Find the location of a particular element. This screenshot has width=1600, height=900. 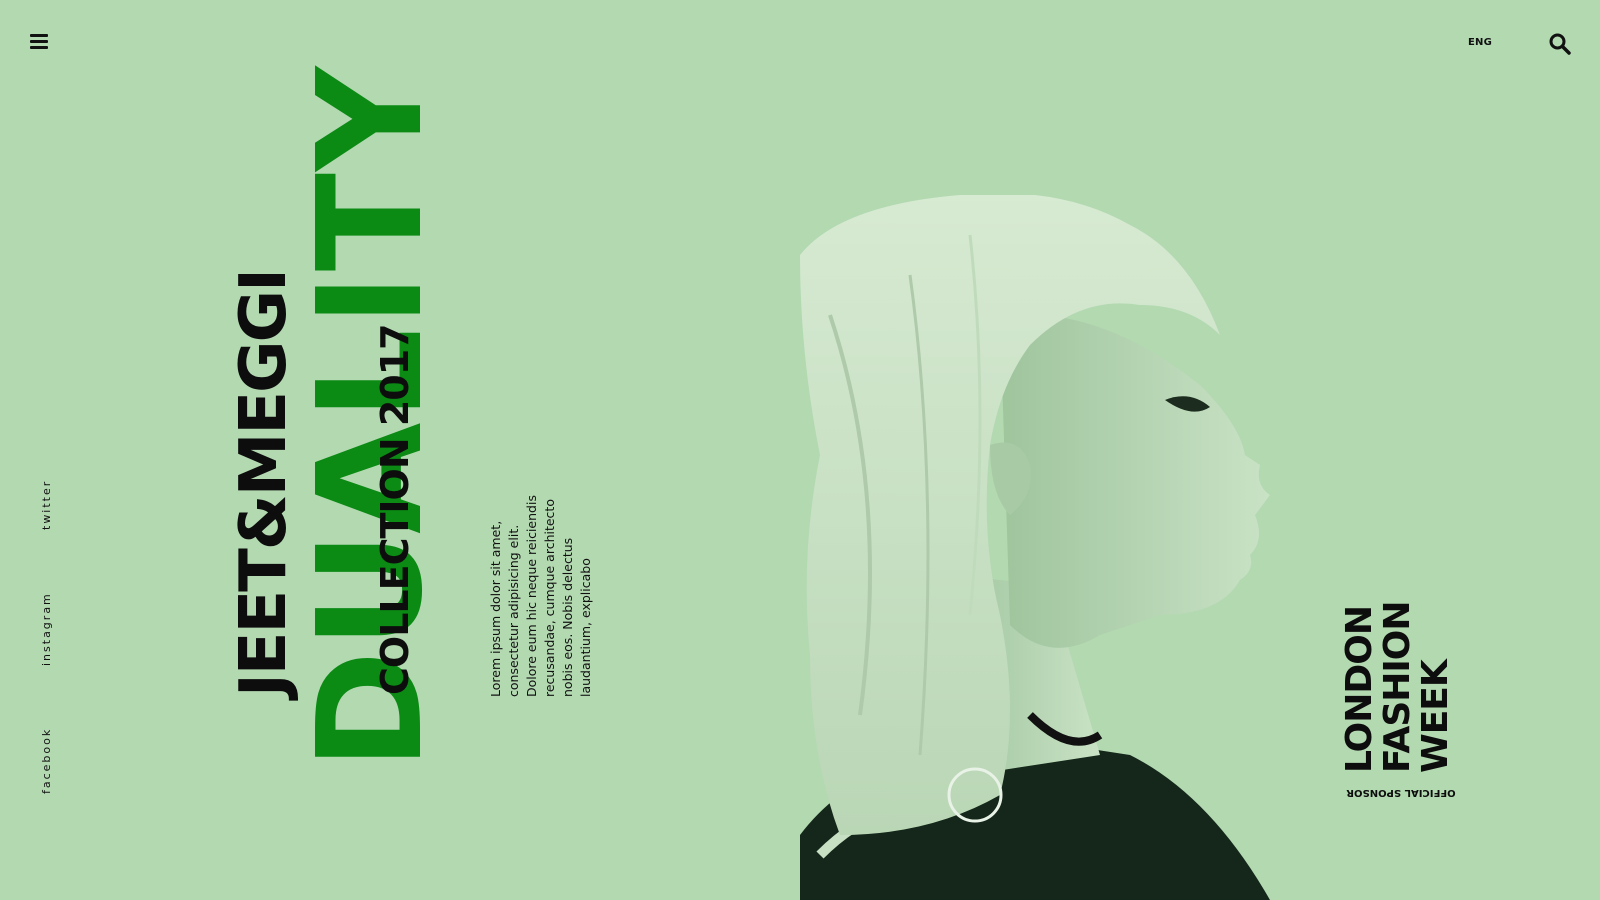

description-line: consectetur adipisicing elit. is located at coordinates (513, 610).